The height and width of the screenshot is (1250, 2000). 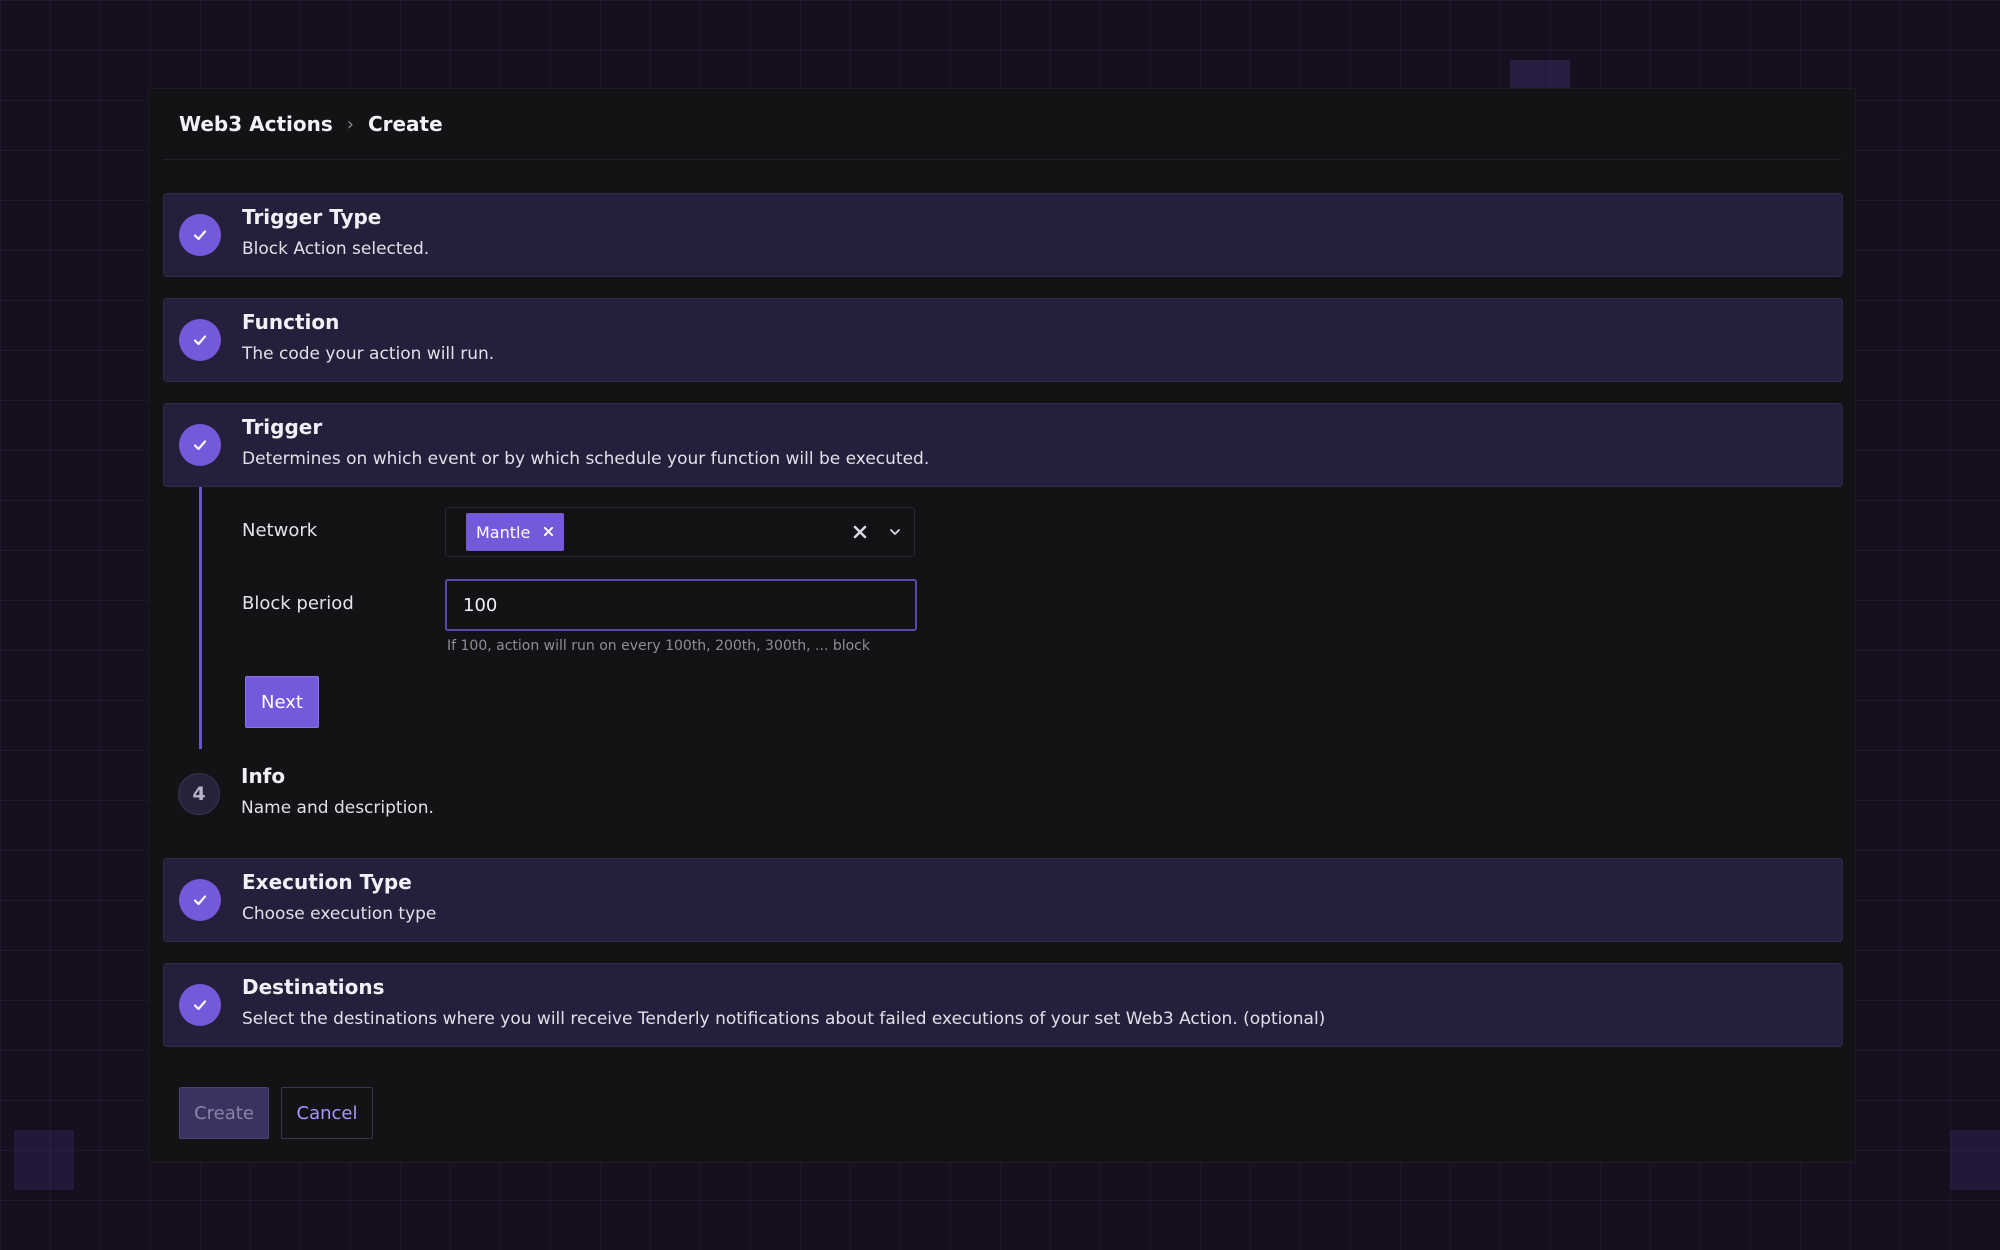 I want to click on step-description: Choose execution type, so click(x=339, y=914).